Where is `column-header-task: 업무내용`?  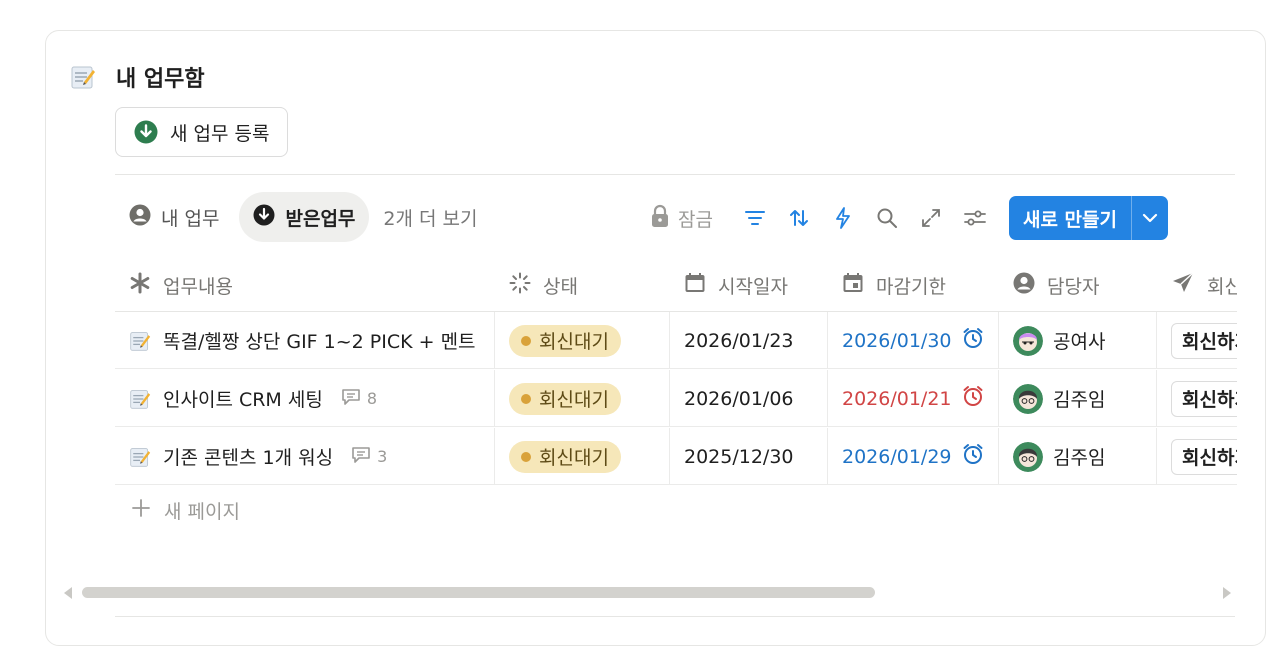 column-header-task: 업무내용 is located at coordinates (305, 285).